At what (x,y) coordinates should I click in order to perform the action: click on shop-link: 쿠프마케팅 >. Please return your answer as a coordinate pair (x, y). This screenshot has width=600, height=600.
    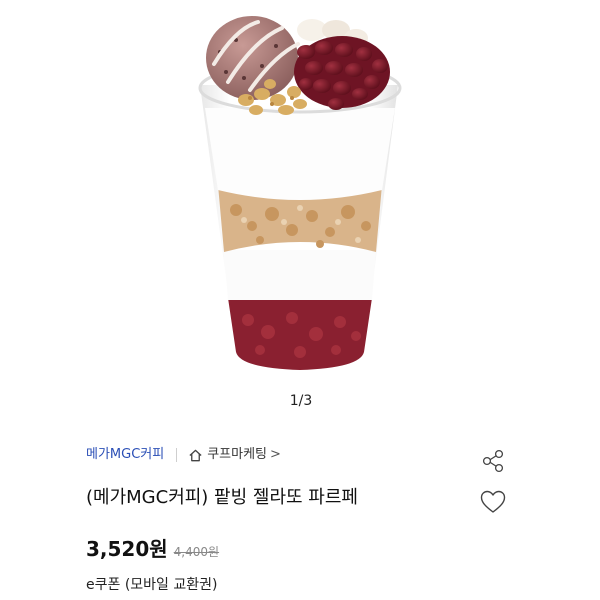
    Looking at the image, I should click on (234, 455).